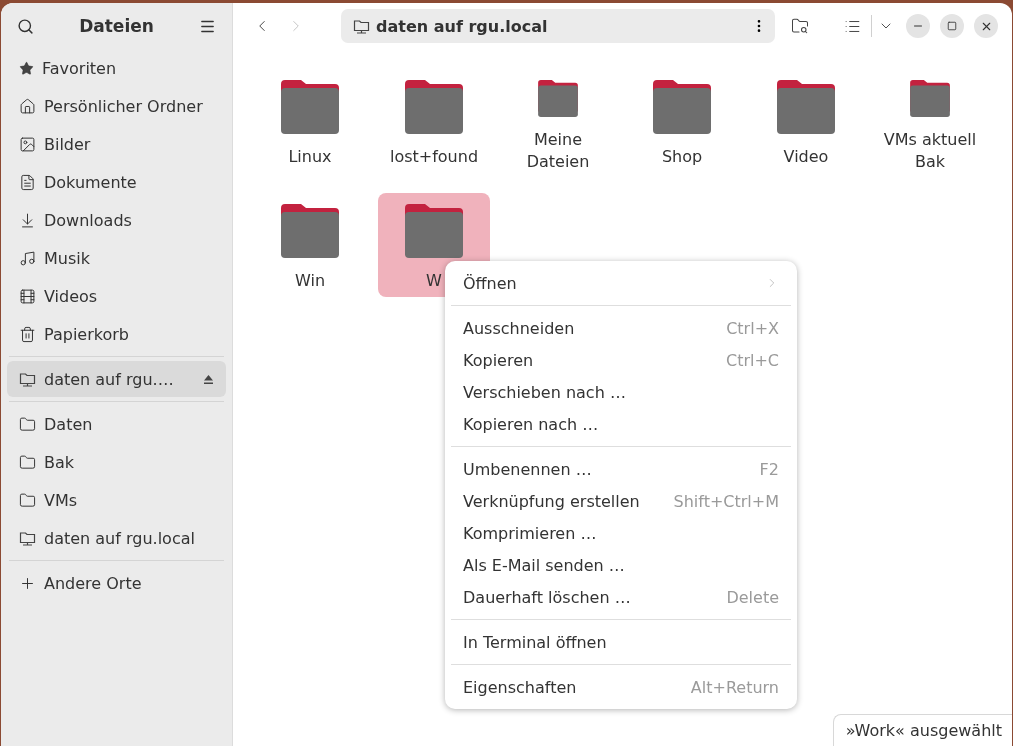  I want to click on sidebar-item-label: Dokumente, so click(91, 182).